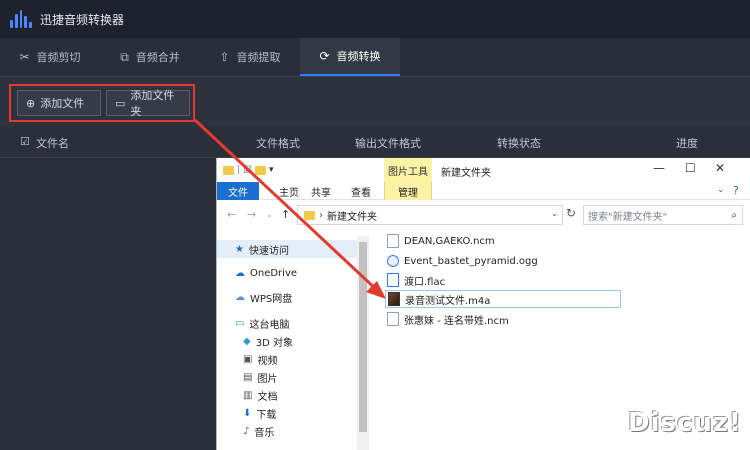 The height and width of the screenshot is (450, 750). Describe the element at coordinates (258, 57) in the screenshot. I see `tab-label: 音频提取` at that location.